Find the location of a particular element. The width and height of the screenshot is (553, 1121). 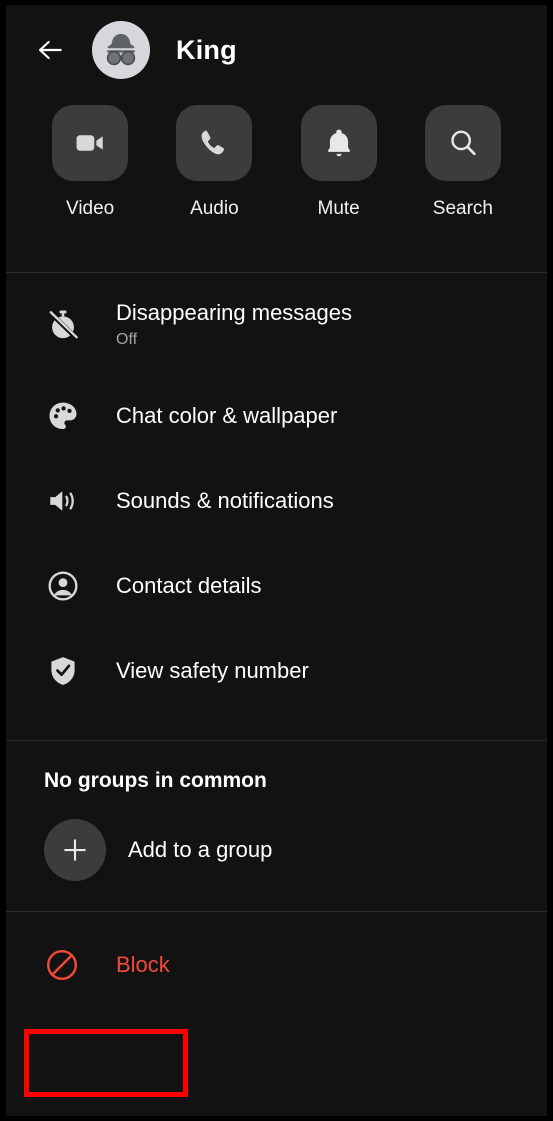

incognito-avatar-icon is located at coordinates (121, 50).